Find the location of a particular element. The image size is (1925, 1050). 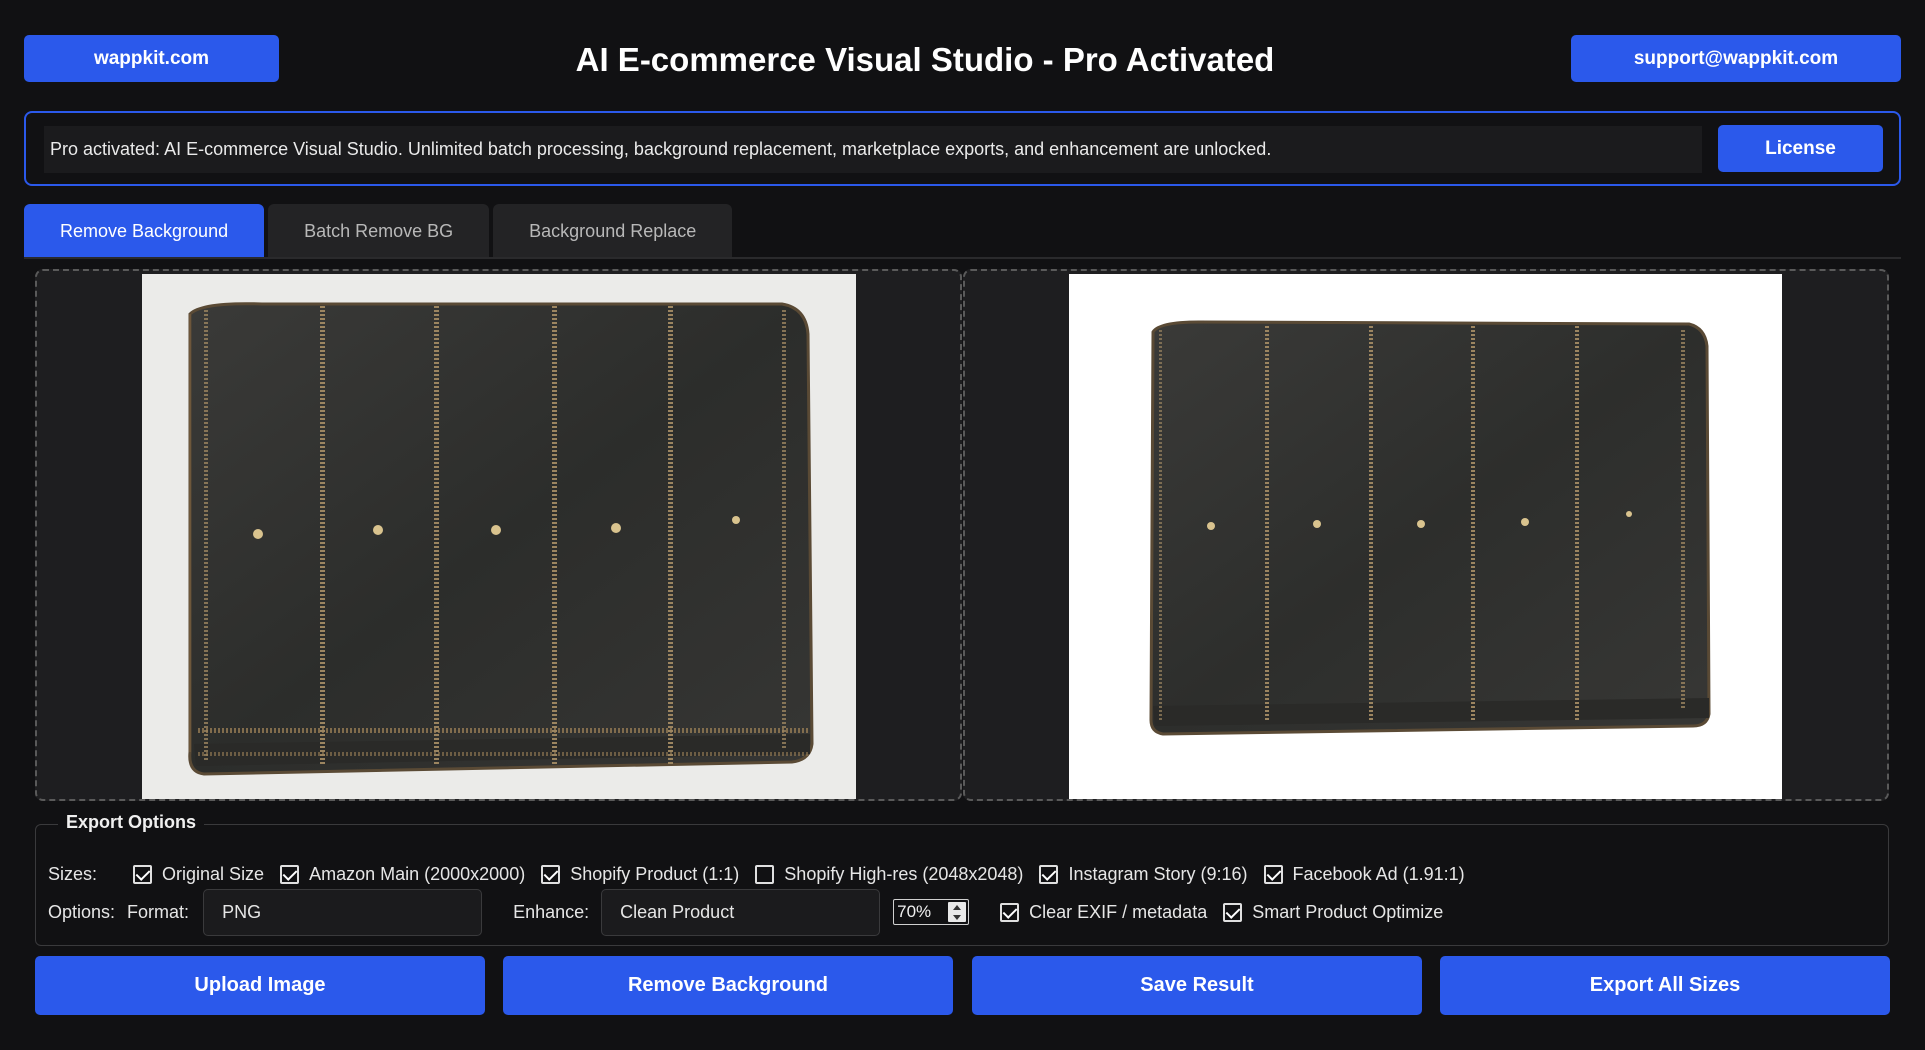

enhance-strength-spinbox: 70% is located at coordinates (931, 912).